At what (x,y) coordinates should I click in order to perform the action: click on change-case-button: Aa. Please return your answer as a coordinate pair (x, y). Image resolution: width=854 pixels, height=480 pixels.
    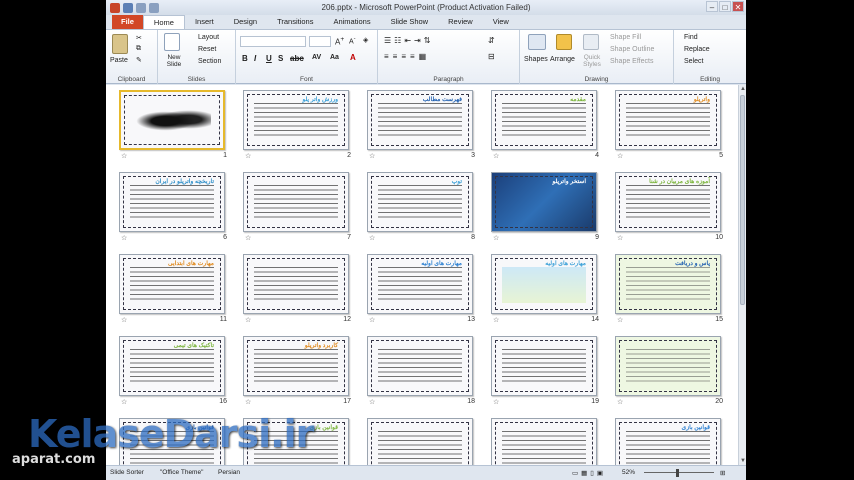
    Looking at the image, I should click on (334, 57).